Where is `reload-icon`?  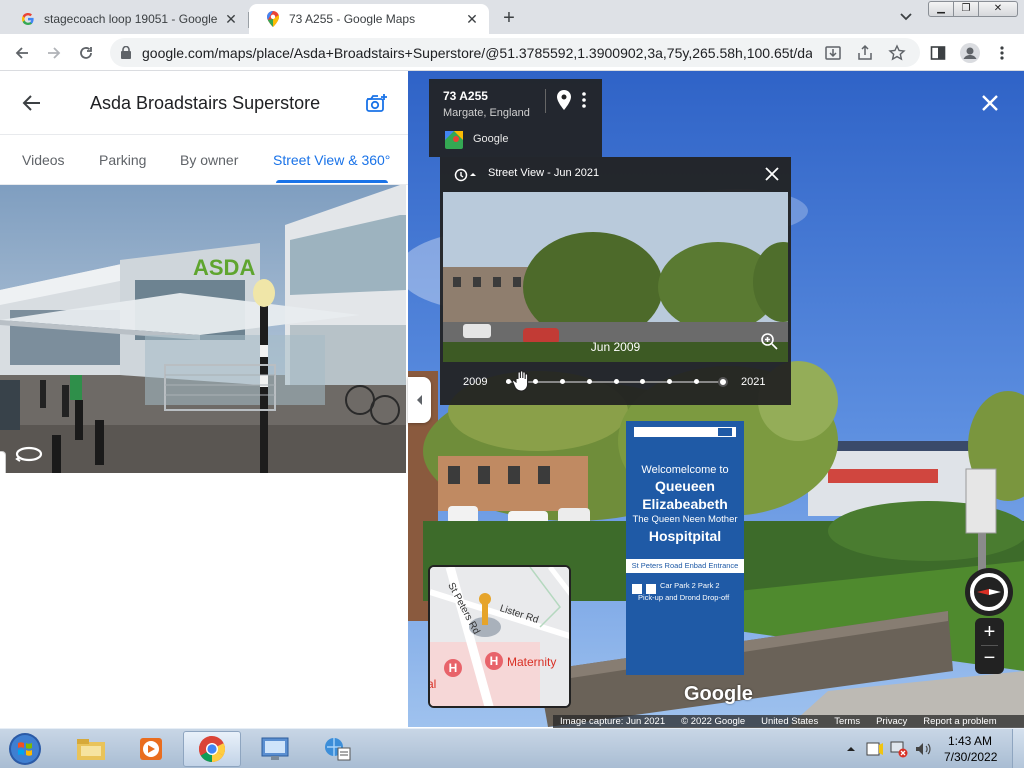 reload-icon is located at coordinates (86, 53).